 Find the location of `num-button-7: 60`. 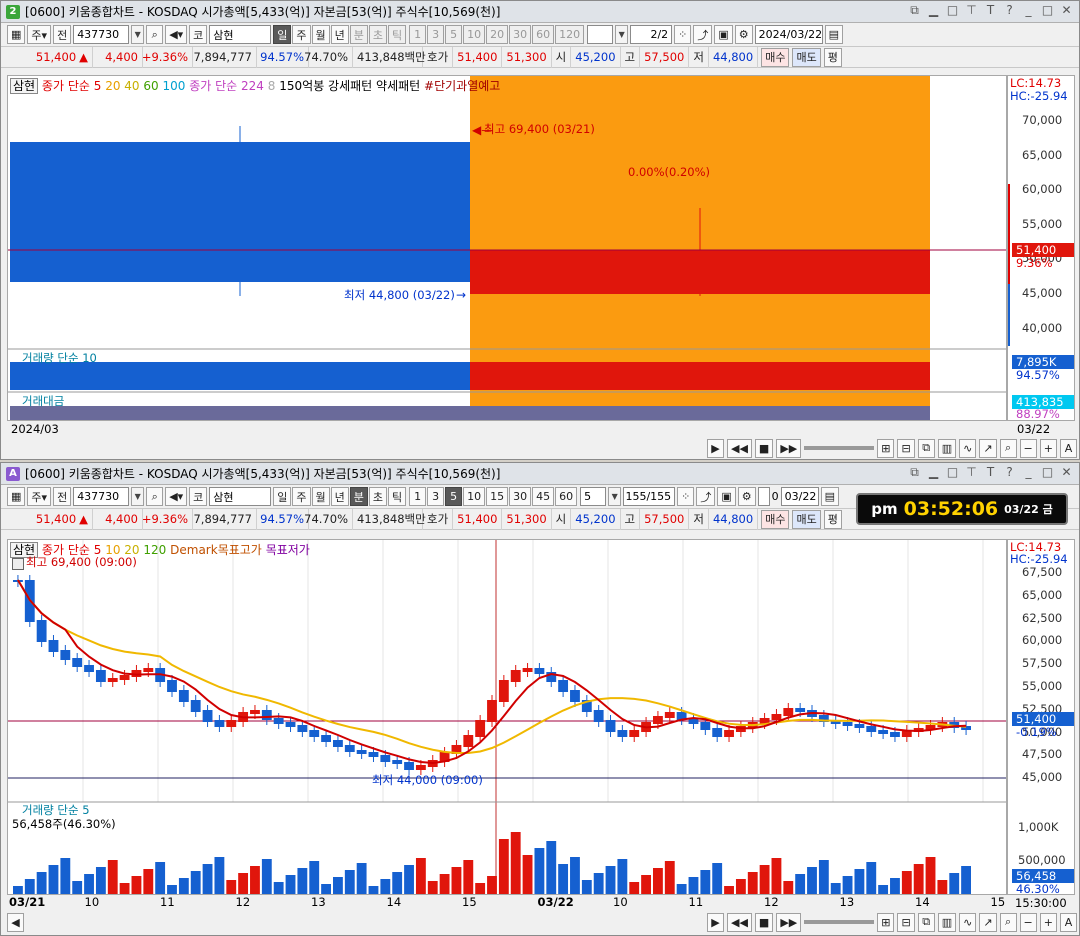

num-button-7: 60 is located at coordinates (566, 496).